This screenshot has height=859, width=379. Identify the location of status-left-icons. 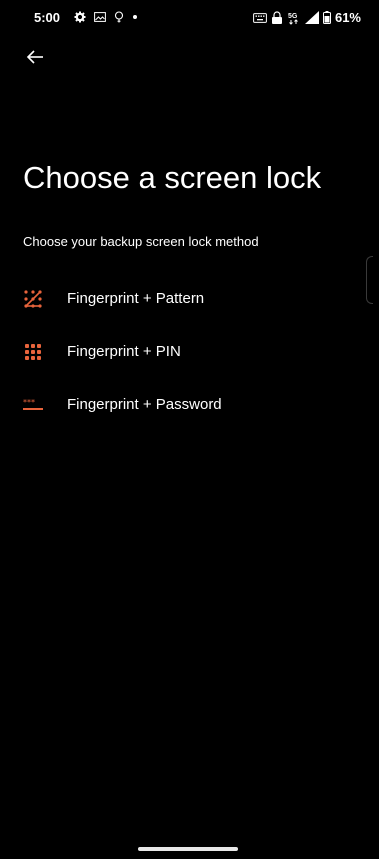
(106, 17).